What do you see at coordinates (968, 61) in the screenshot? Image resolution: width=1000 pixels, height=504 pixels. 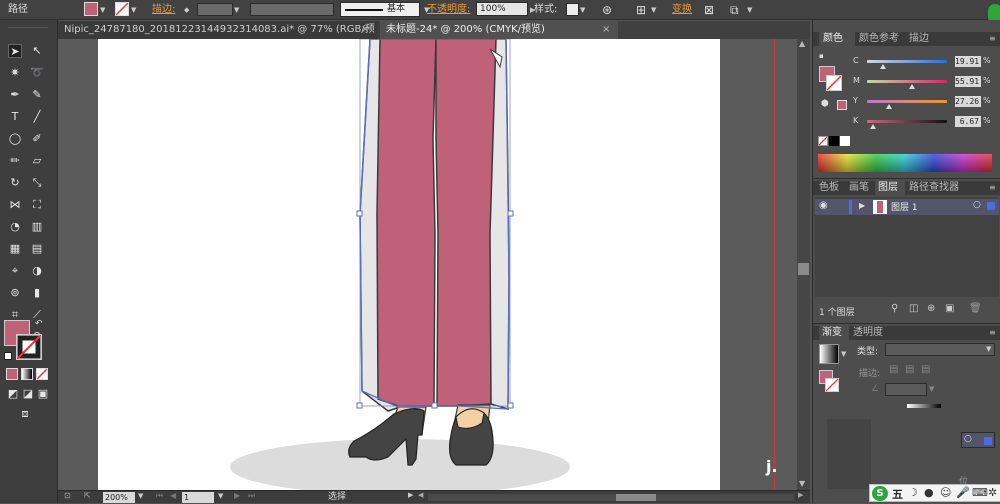 I see `cyan-value-field: 19.91` at bounding box center [968, 61].